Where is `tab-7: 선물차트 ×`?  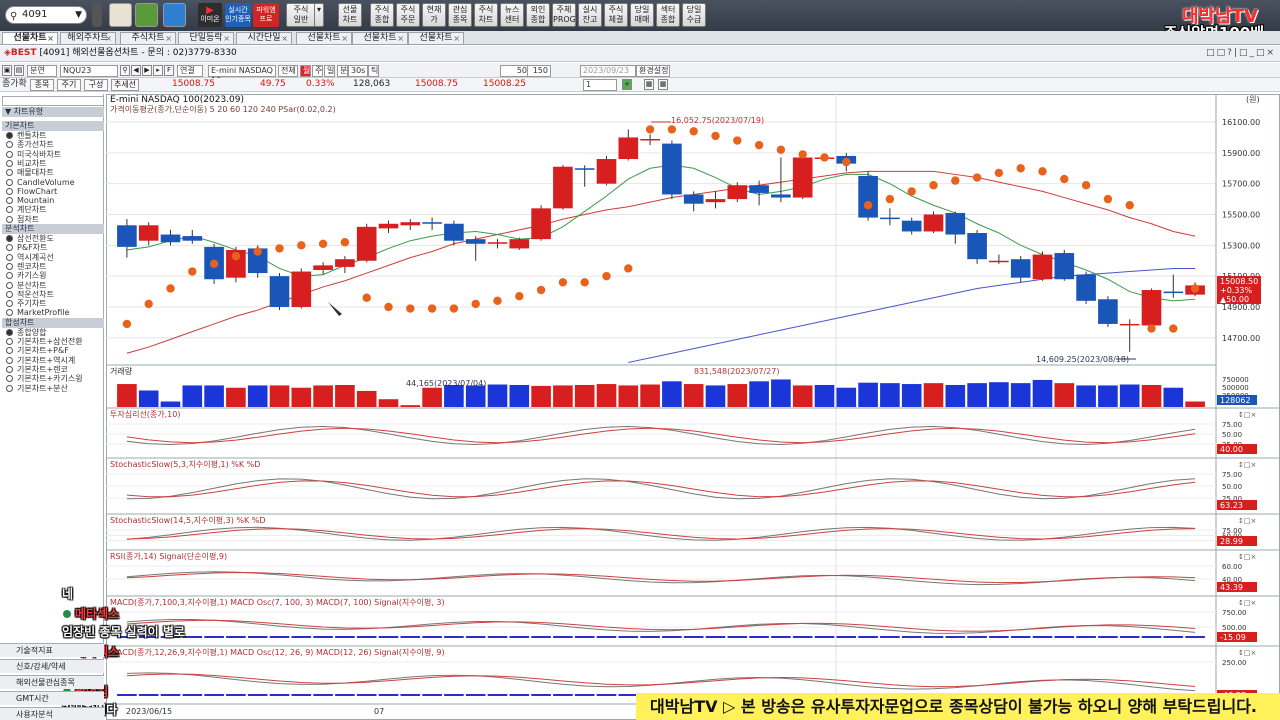
tab-7: 선물차트 × is located at coordinates (436, 38).